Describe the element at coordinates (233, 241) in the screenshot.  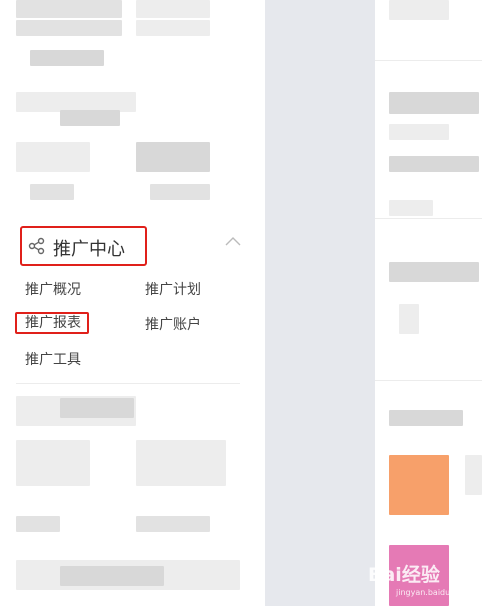
I see `chevron-up-icon` at that location.